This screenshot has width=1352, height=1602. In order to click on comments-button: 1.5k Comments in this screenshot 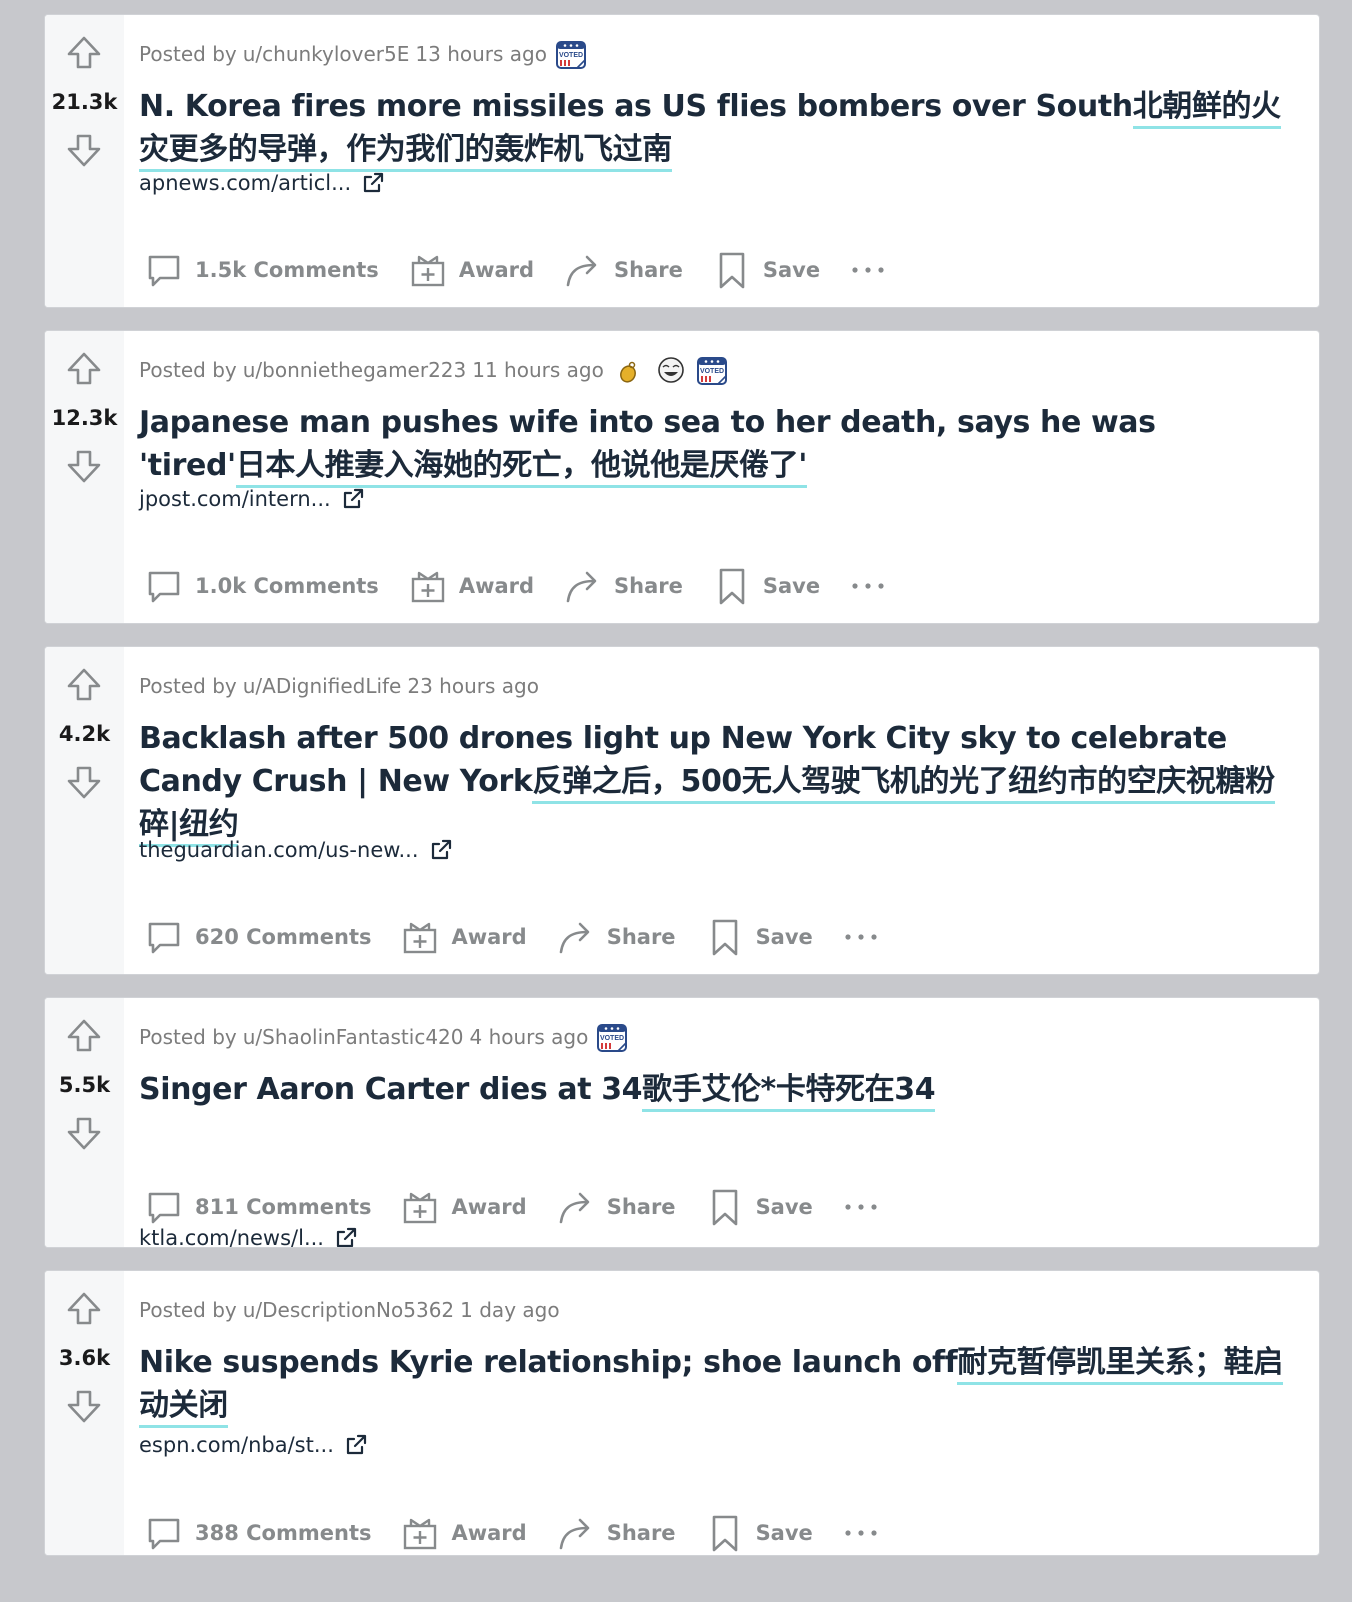, I will do `click(265, 270)`.